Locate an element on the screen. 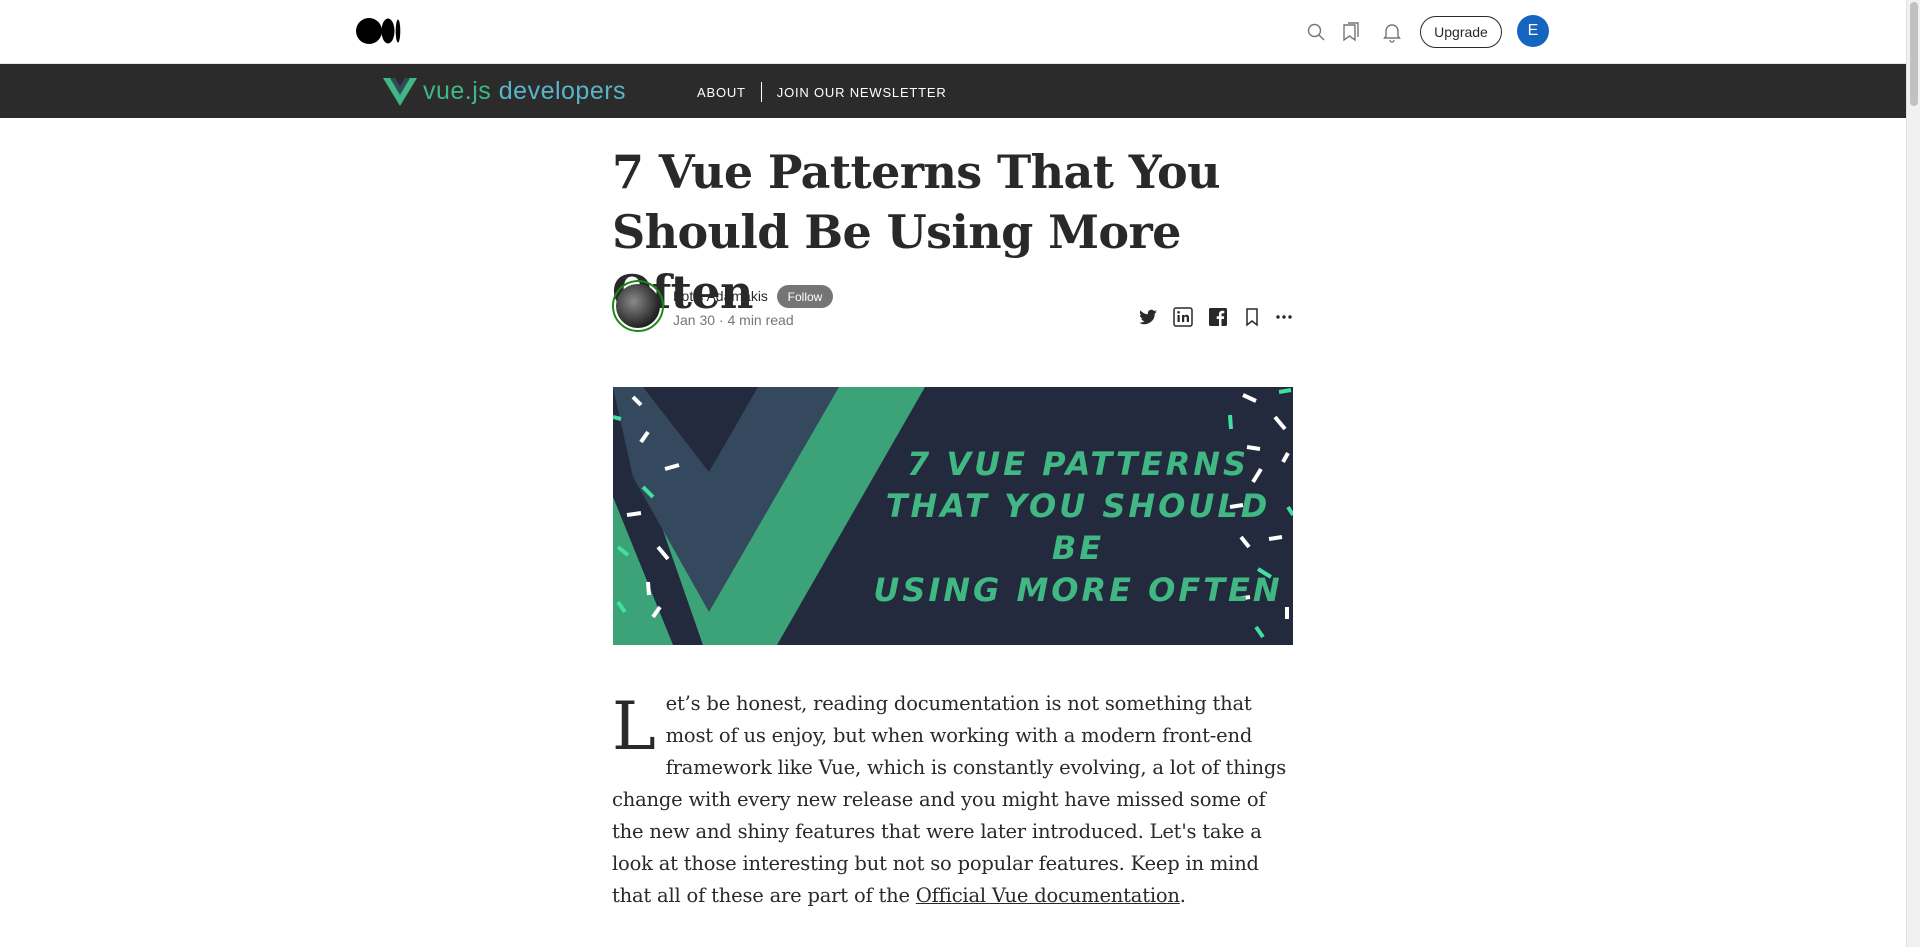 Image resolution: width=1920 pixels, height=947 pixels. twitter-icon is located at coordinates (1148, 317).